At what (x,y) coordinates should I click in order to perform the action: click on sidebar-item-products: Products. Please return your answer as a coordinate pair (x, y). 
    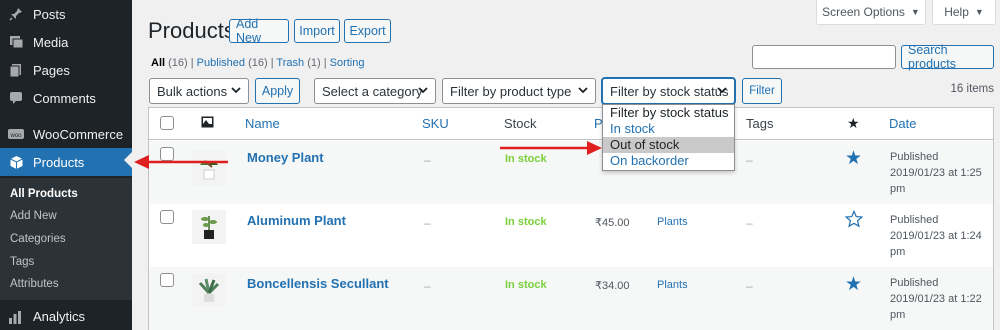
    Looking at the image, I should click on (66, 162).